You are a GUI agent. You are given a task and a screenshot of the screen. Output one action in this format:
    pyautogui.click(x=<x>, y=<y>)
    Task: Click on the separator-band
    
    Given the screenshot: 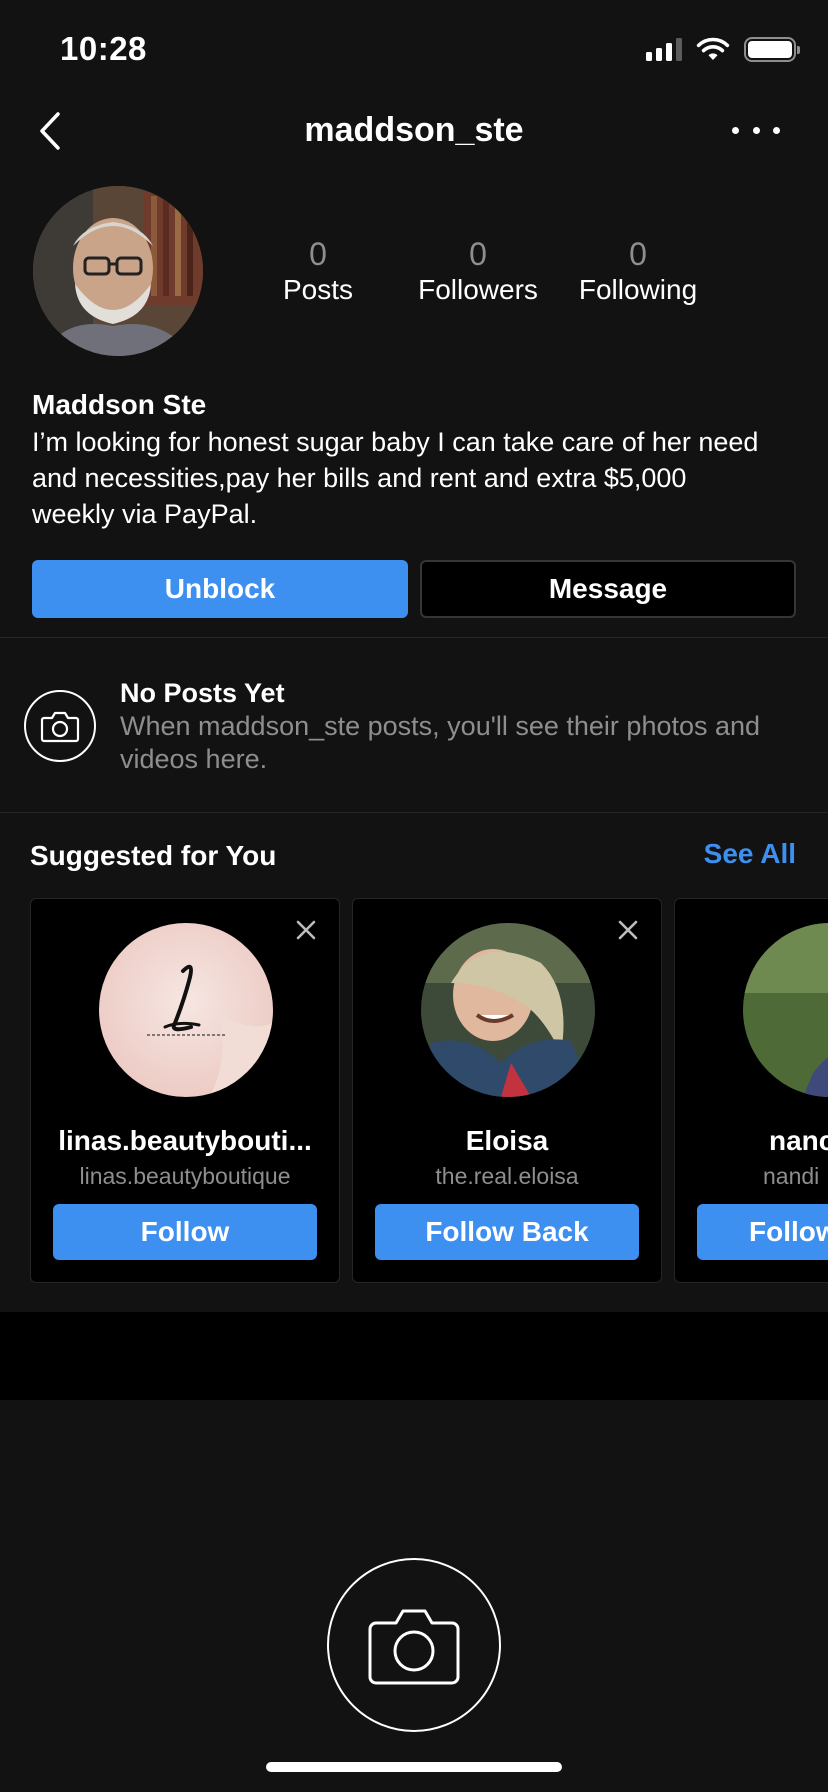 What is the action you would take?
    pyautogui.click(x=414, y=1356)
    